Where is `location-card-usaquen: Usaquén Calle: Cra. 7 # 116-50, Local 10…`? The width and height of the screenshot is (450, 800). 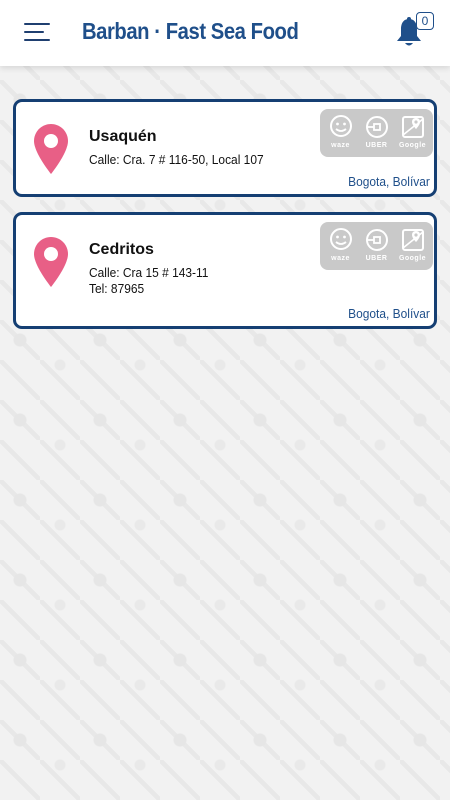 location-card-usaquen: Usaquén Calle: Cra. 7 # 116-50, Local 10… is located at coordinates (225, 148).